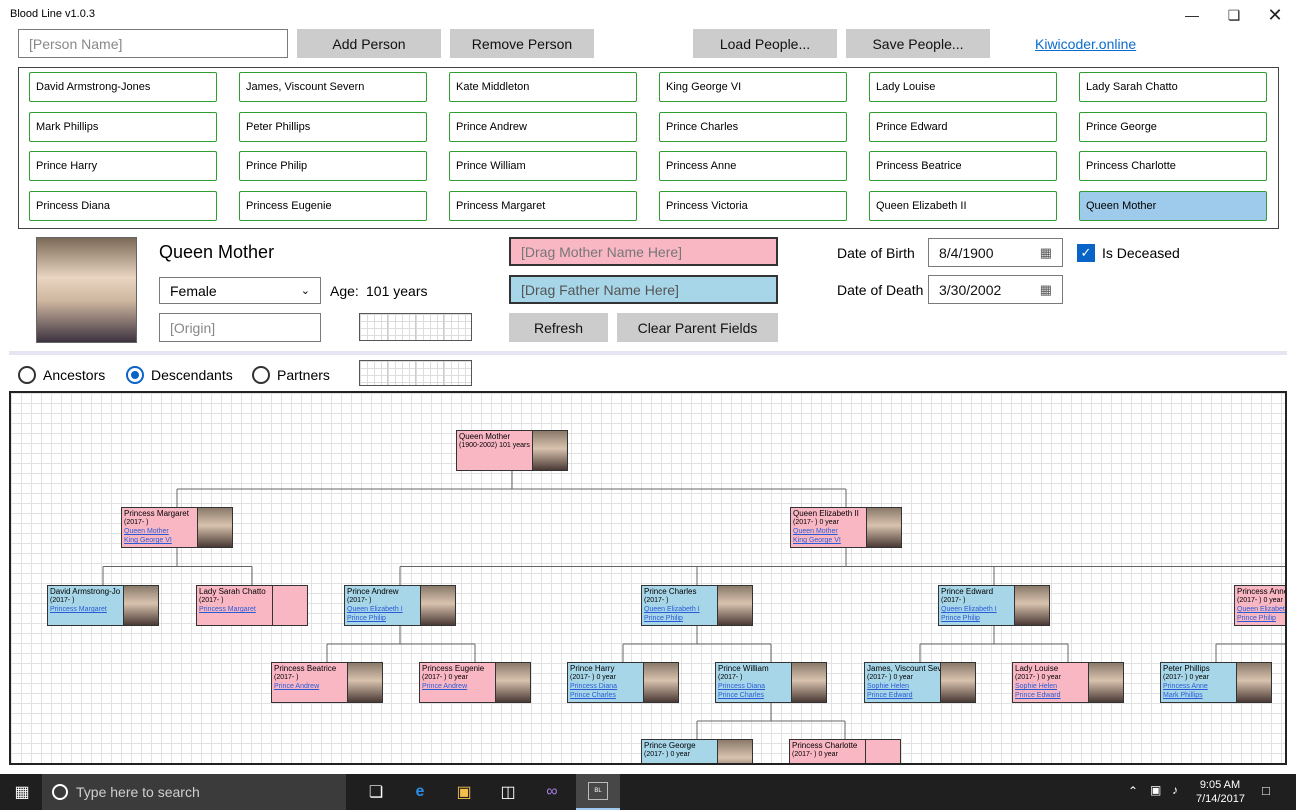  What do you see at coordinates (963, 206) in the screenshot?
I see `person-chip: Queen Elizabeth II` at bounding box center [963, 206].